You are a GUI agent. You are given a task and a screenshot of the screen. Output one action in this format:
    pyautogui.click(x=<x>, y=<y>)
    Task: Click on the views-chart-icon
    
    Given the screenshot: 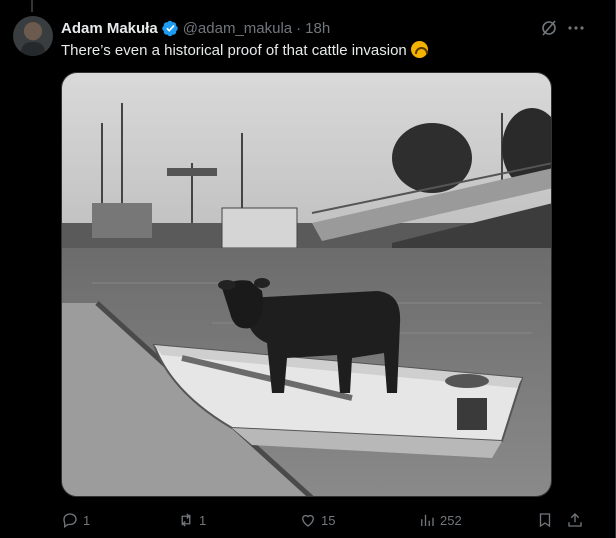 What is the action you would take?
    pyautogui.click(x=427, y=520)
    